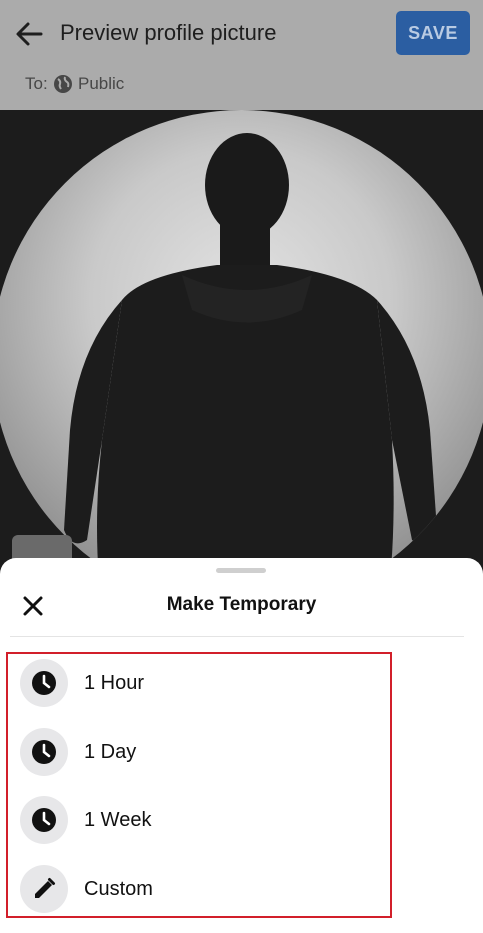  What do you see at coordinates (237, 636) in the screenshot?
I see `divider` at bounding box center [237, 636].